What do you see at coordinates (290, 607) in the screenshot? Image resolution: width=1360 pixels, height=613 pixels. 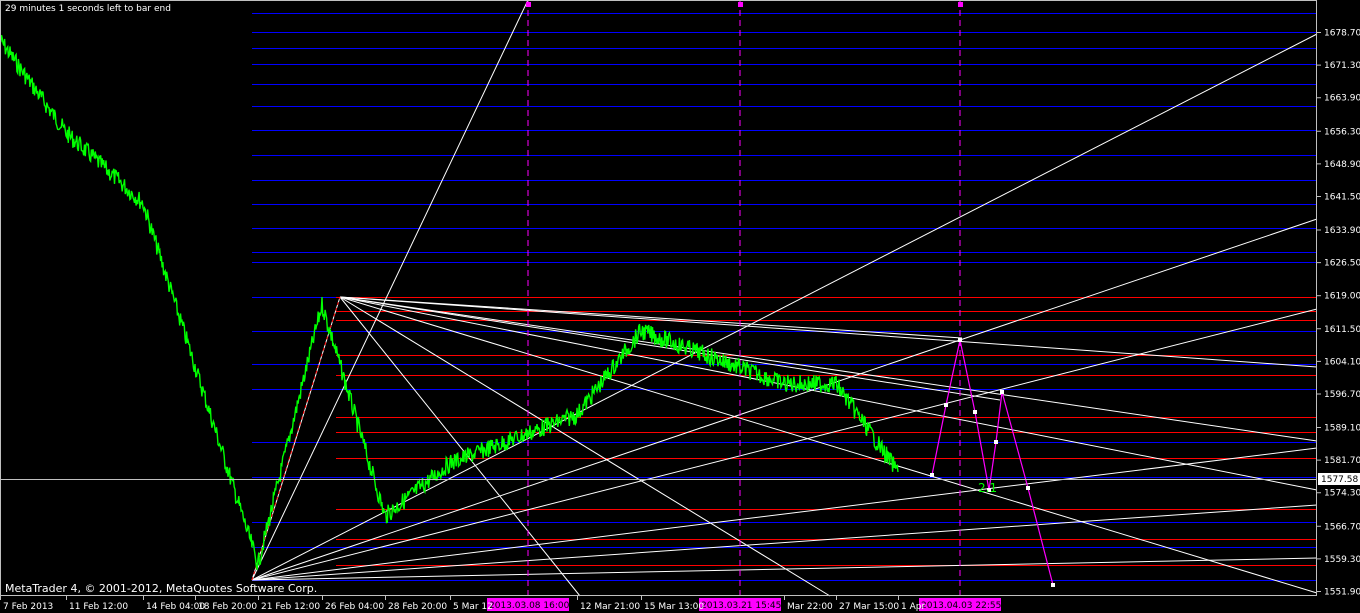 I see `x-tick-label: 21 Feb 12:00` at bounding box center [290, 607].